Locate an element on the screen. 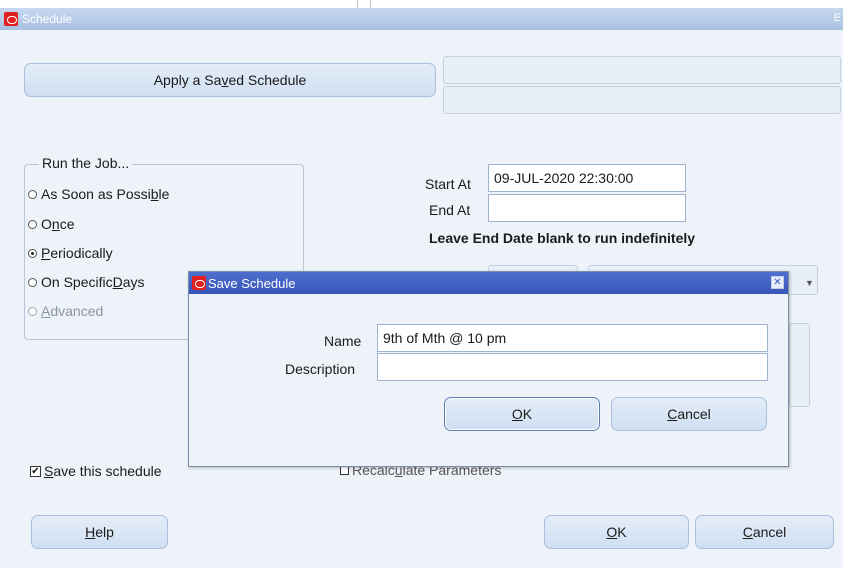 Image resolution: width=843 pixels, height=568 pixels. end-date-note: Leave End Date blank to run indefinitely is located at coordinates (562, 238).